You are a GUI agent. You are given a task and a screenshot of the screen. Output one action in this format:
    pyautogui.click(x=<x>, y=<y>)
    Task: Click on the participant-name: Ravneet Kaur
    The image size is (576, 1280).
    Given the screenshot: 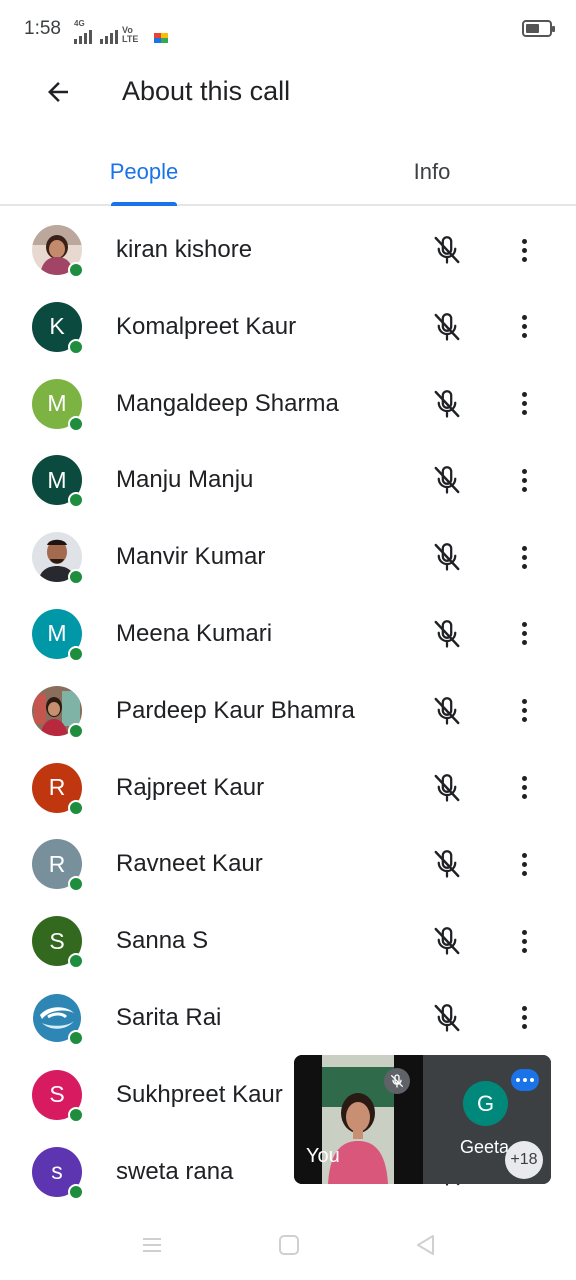 What is the action you would take?
    pyautogui.click(x=189, y=864)
    